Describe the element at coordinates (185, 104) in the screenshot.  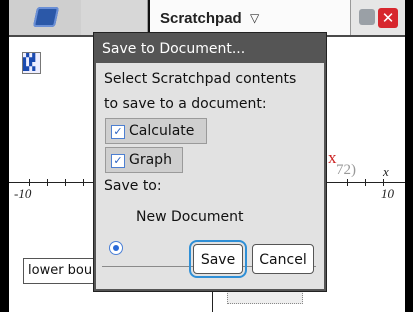
I see `dialog-prompt-line2: to save to a document:` at that location.